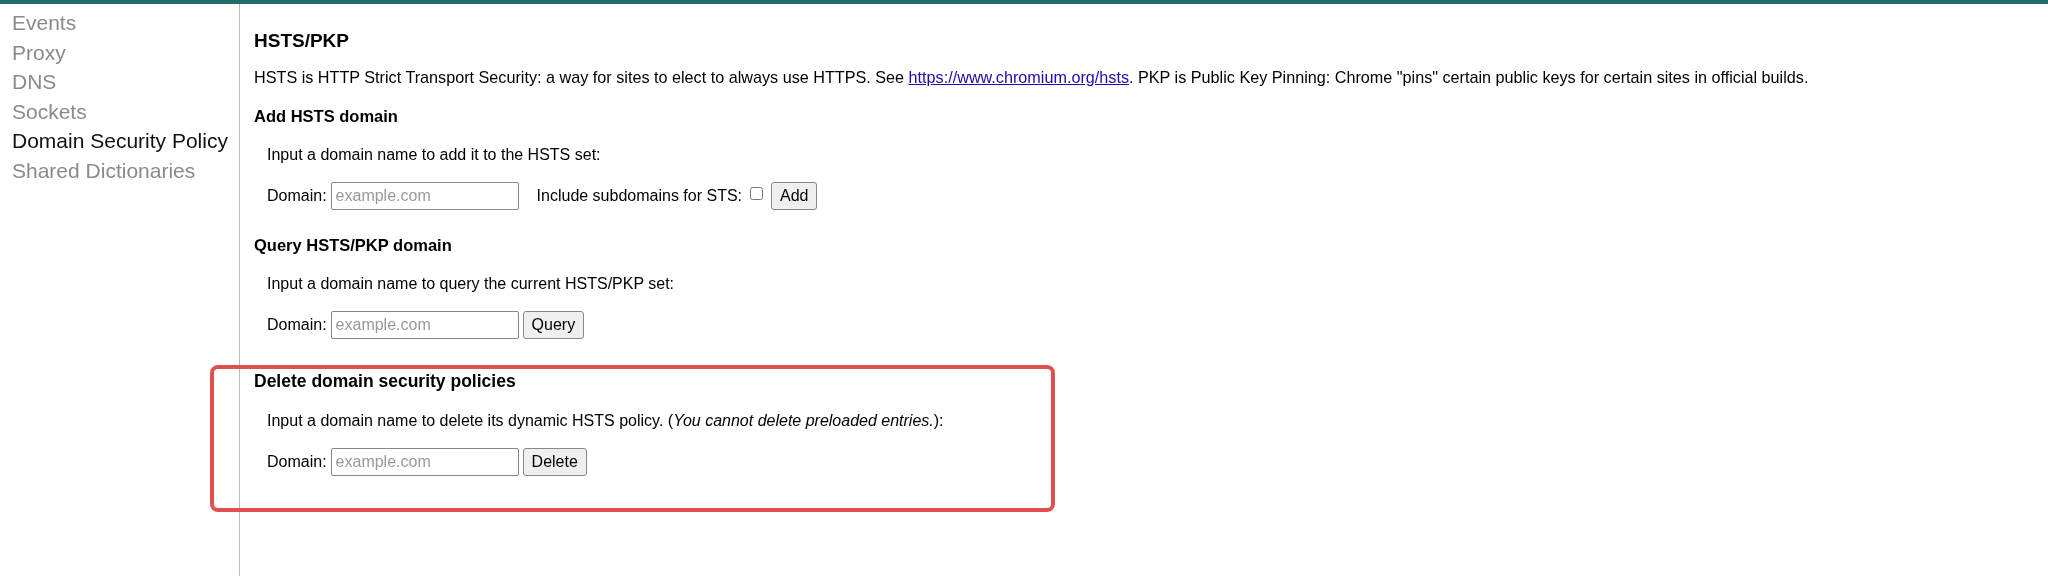 The width and height of the screenshot is (2048, 576). Describe the element at coordinates (794, 196) in the screenshot. I see `action-button: Add` at that location.